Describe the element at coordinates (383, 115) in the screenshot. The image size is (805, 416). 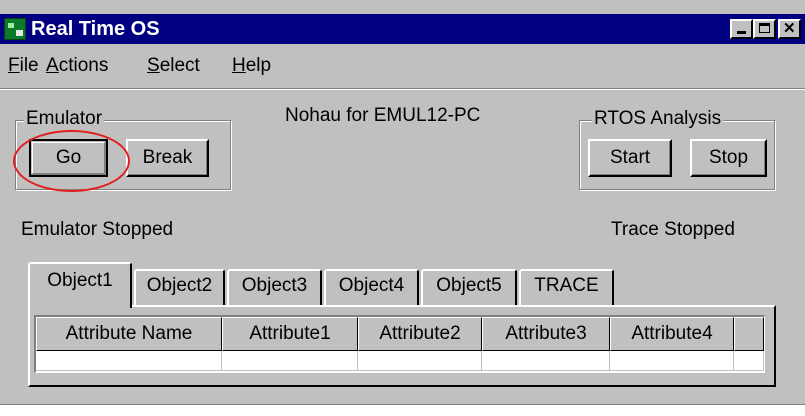
I see `device-label: Nohau for EMUL12-PC` at that location.